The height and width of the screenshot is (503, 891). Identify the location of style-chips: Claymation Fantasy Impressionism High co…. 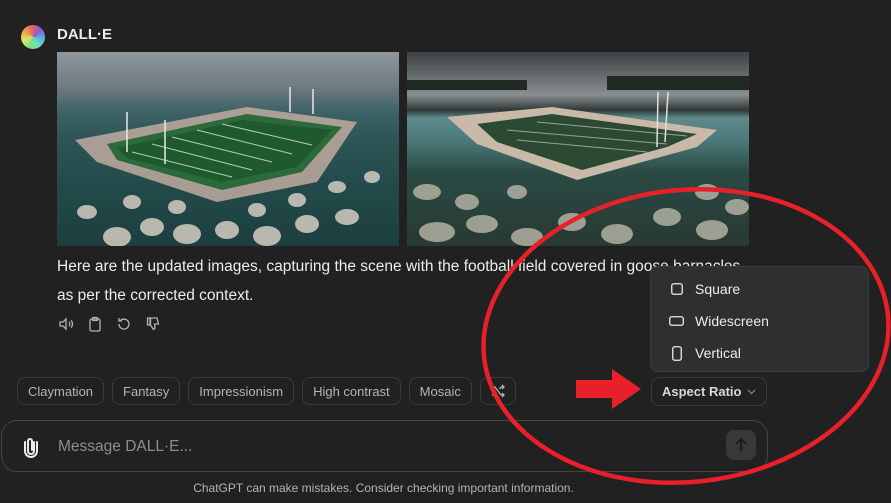
(266, 391).